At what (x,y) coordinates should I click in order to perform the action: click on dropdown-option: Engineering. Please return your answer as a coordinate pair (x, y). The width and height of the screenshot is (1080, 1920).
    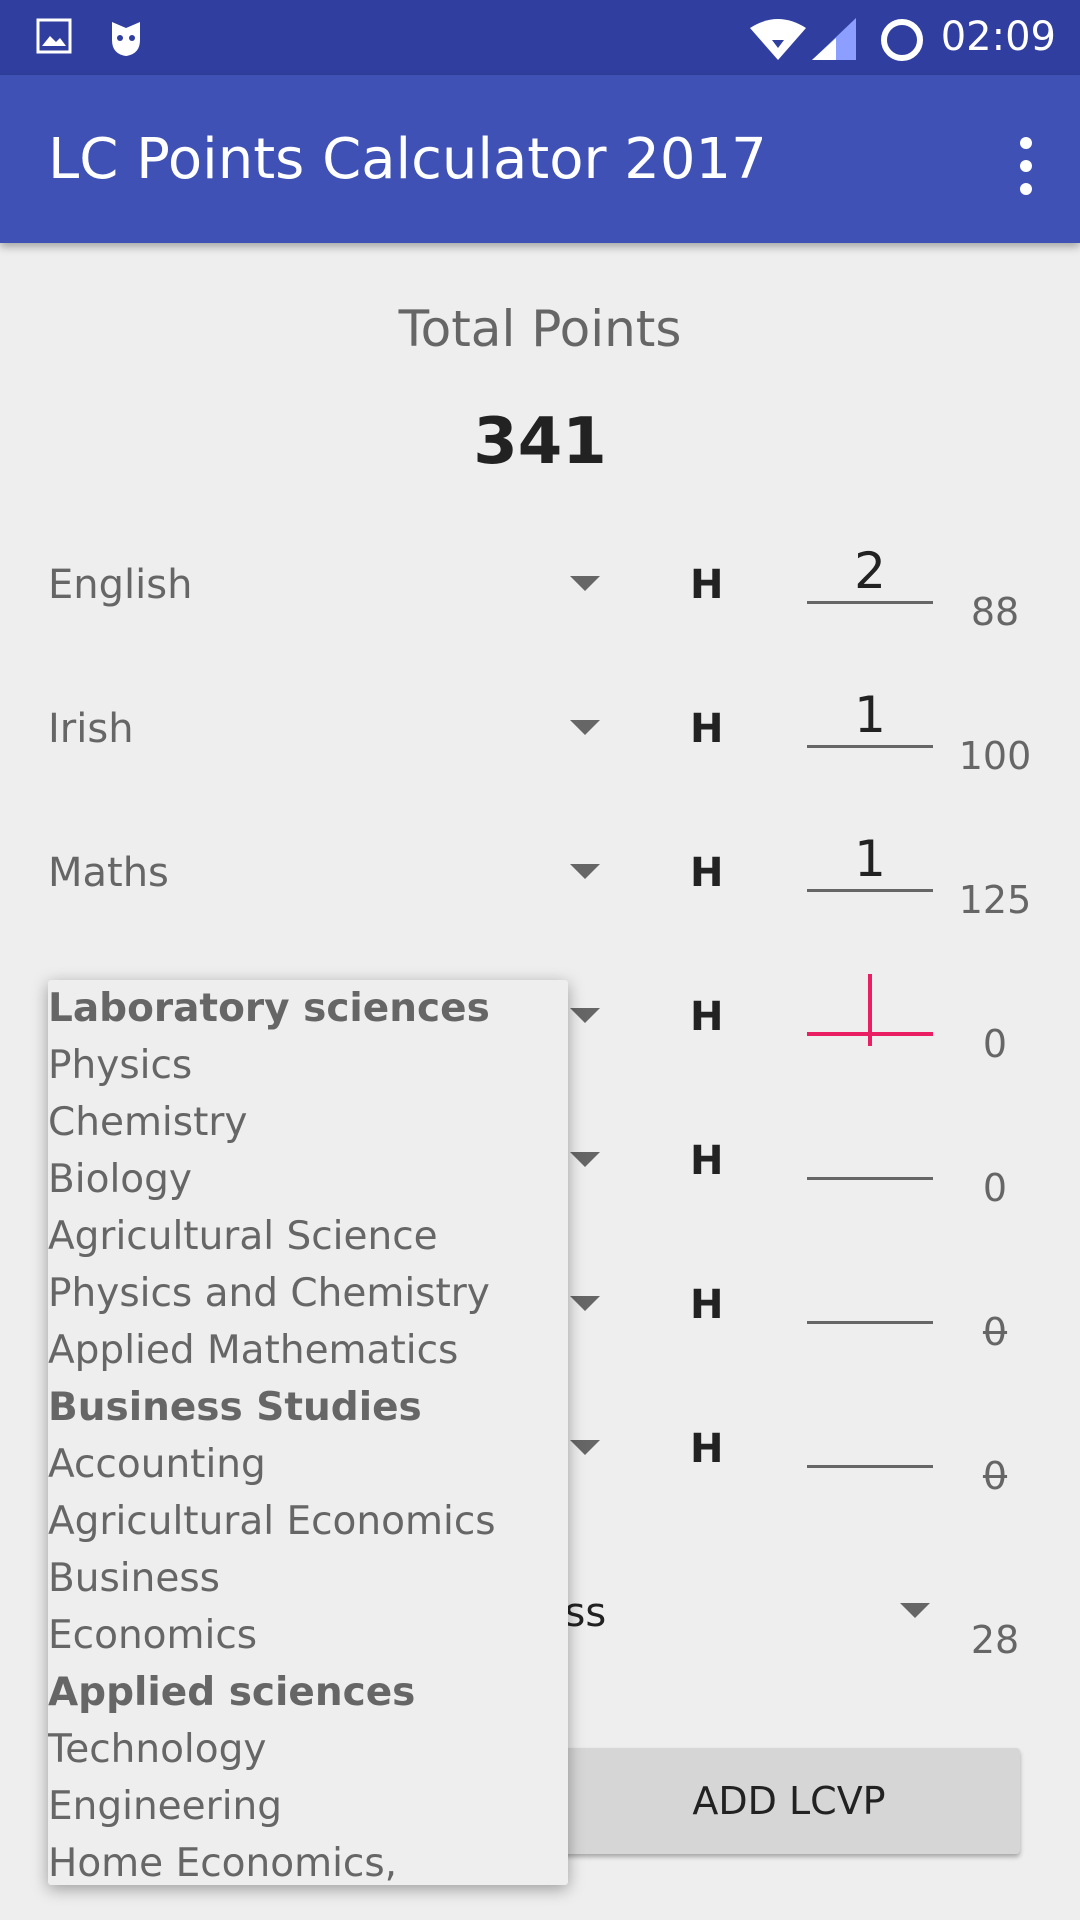
    Looking at the image, I should click on (308, 1806).